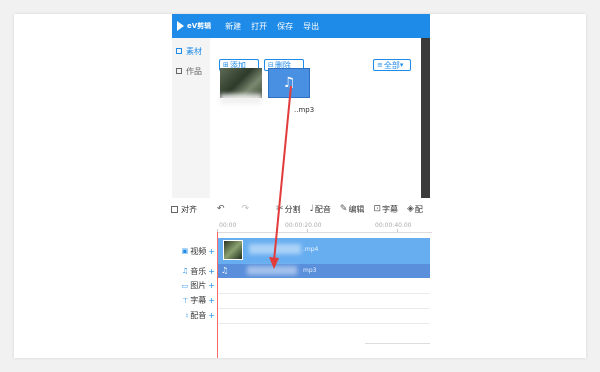 This screenshot has height=372, width=600. What do you see at coordinates (282, 173) in the screenshot?
I see `arrow-line` at bounding box center [282, 173].